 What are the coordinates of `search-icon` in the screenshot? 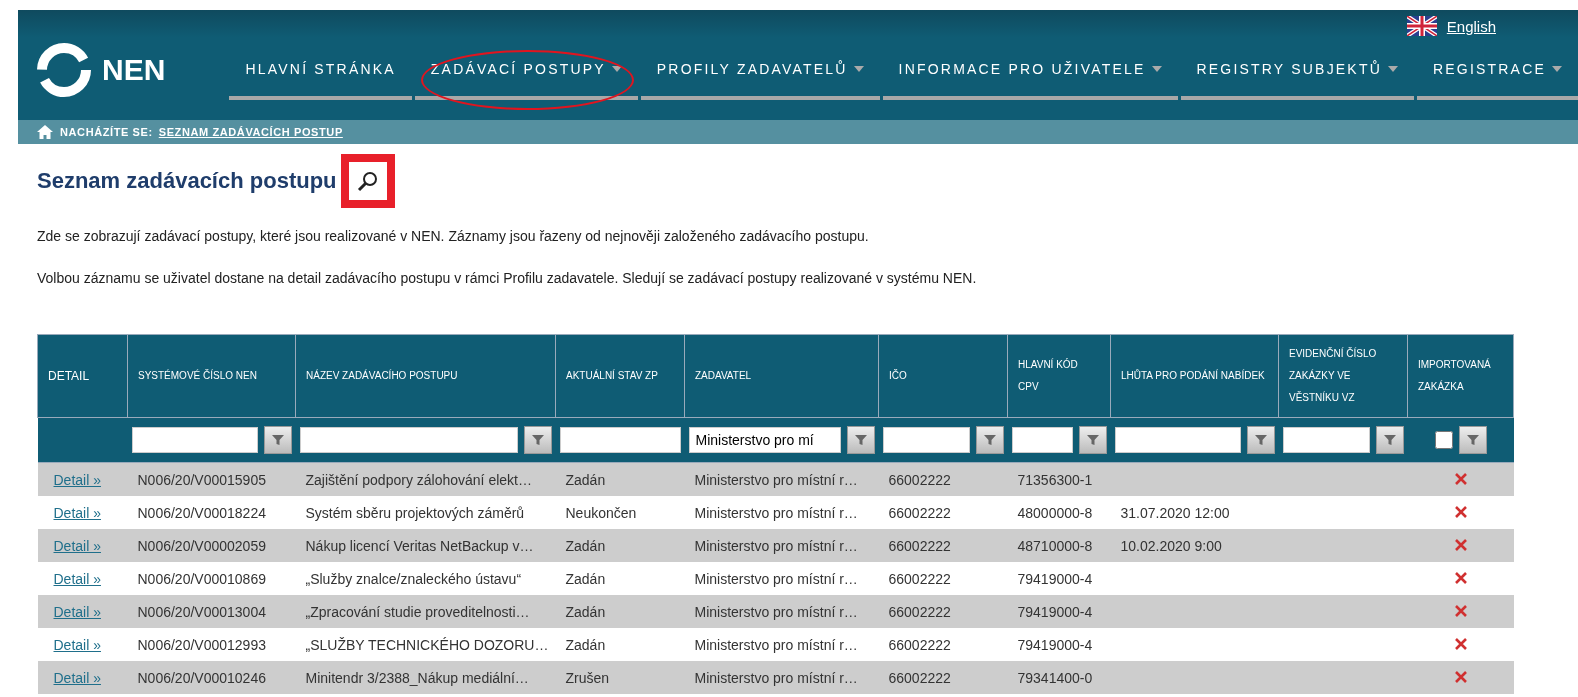 It's located at (367, 181).